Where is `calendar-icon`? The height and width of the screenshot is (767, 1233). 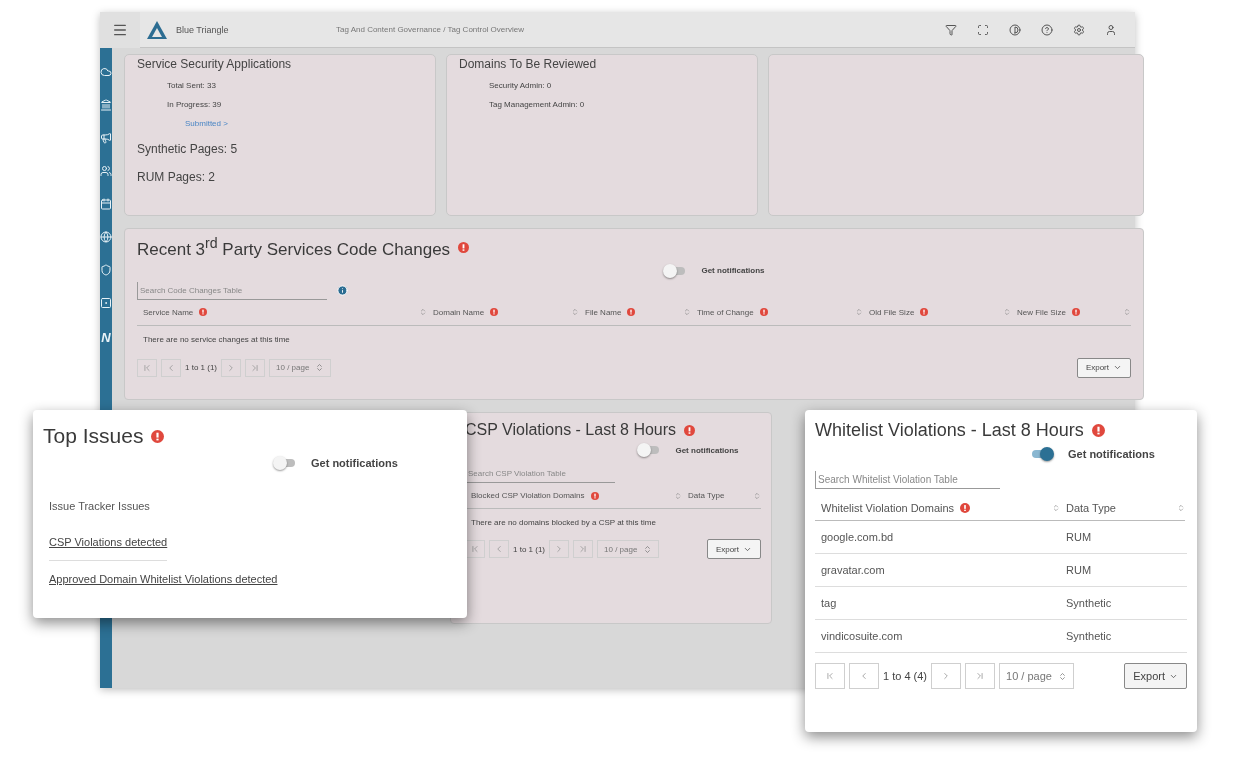 calendar-icon is located at coordinates (106, 204).